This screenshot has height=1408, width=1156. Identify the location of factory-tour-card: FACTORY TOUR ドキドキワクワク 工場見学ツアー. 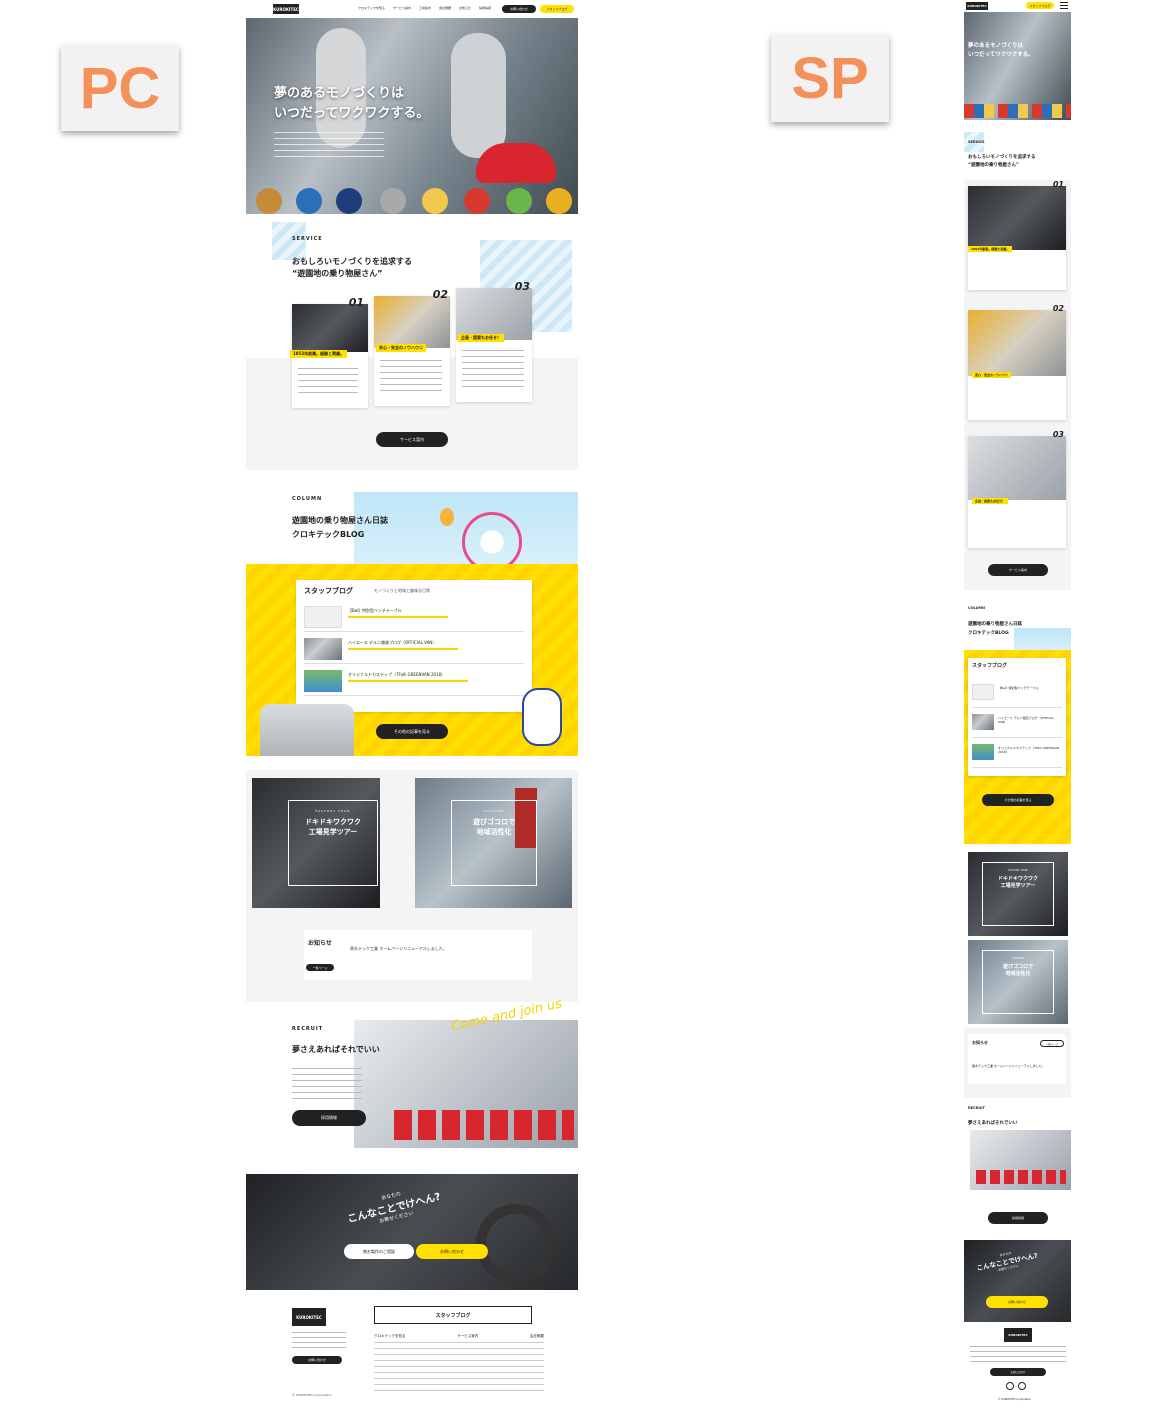
(316, 843).